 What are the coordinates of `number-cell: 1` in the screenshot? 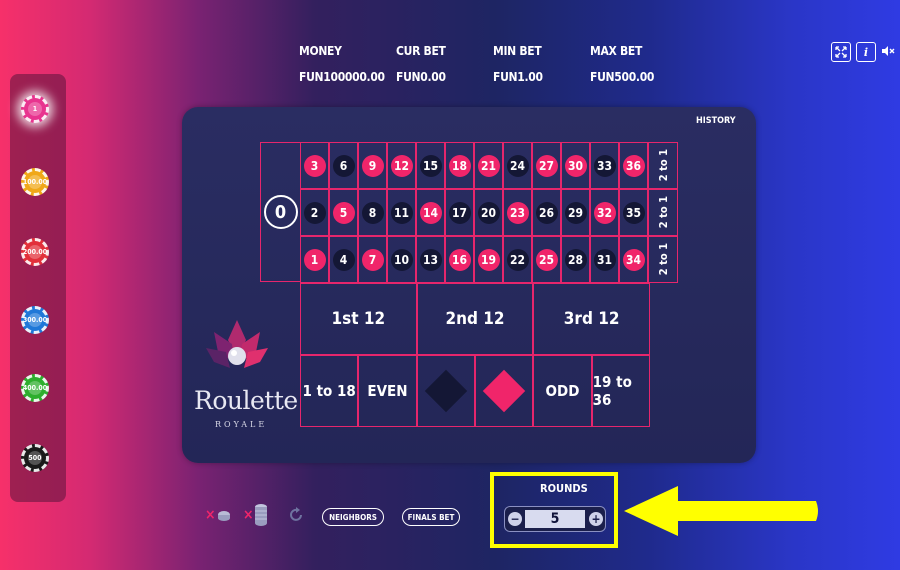 It's located at (314, 259).